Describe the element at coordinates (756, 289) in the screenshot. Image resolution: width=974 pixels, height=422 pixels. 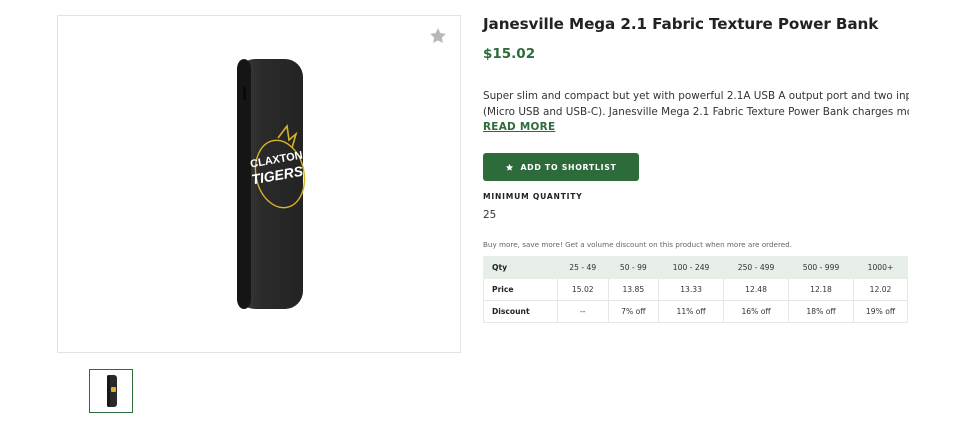
I see `table-cell: 12.48` at that location.